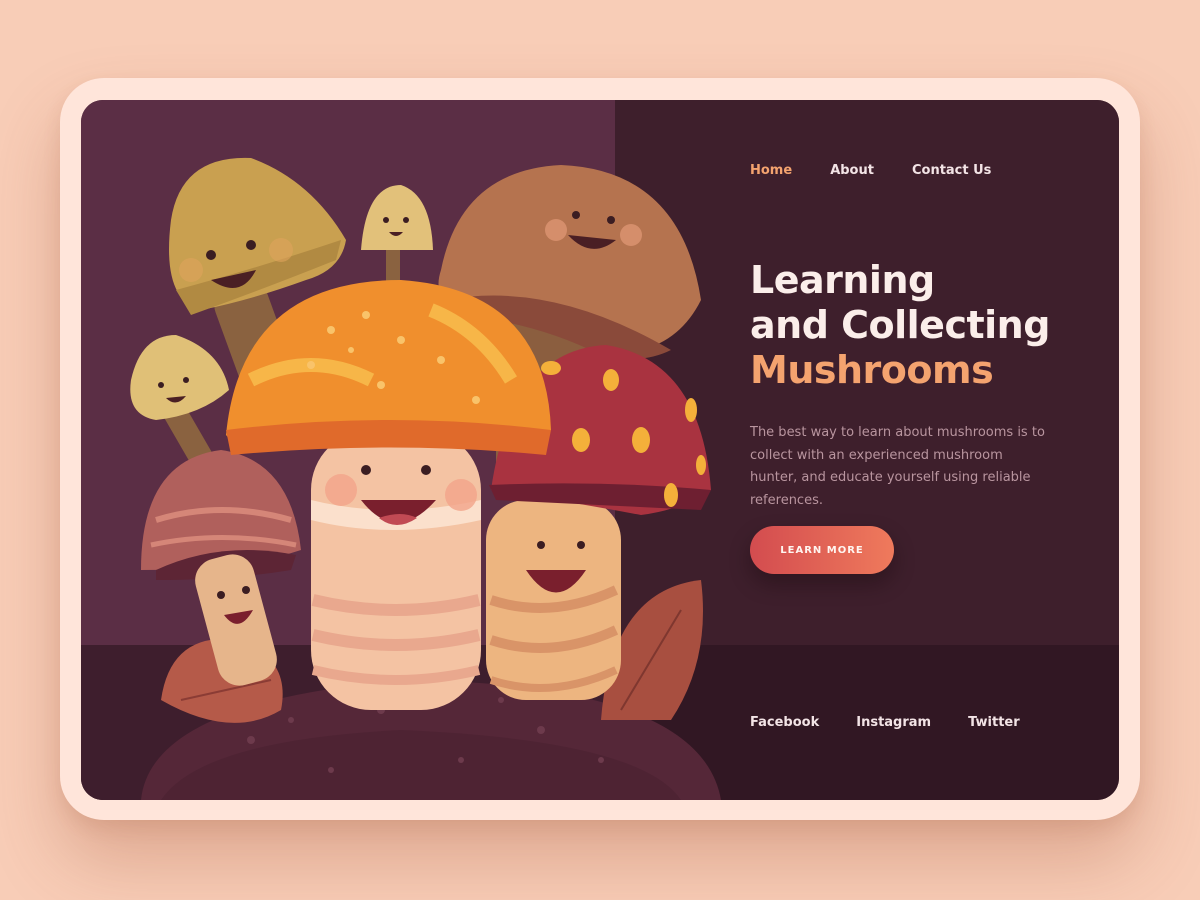 This screenshot has height=900, width=1200. What do you see at coordinates (872, 370) in the screenshot?
I see `hero-title-accent: Mushrooms` at bounding box center [872, 370].